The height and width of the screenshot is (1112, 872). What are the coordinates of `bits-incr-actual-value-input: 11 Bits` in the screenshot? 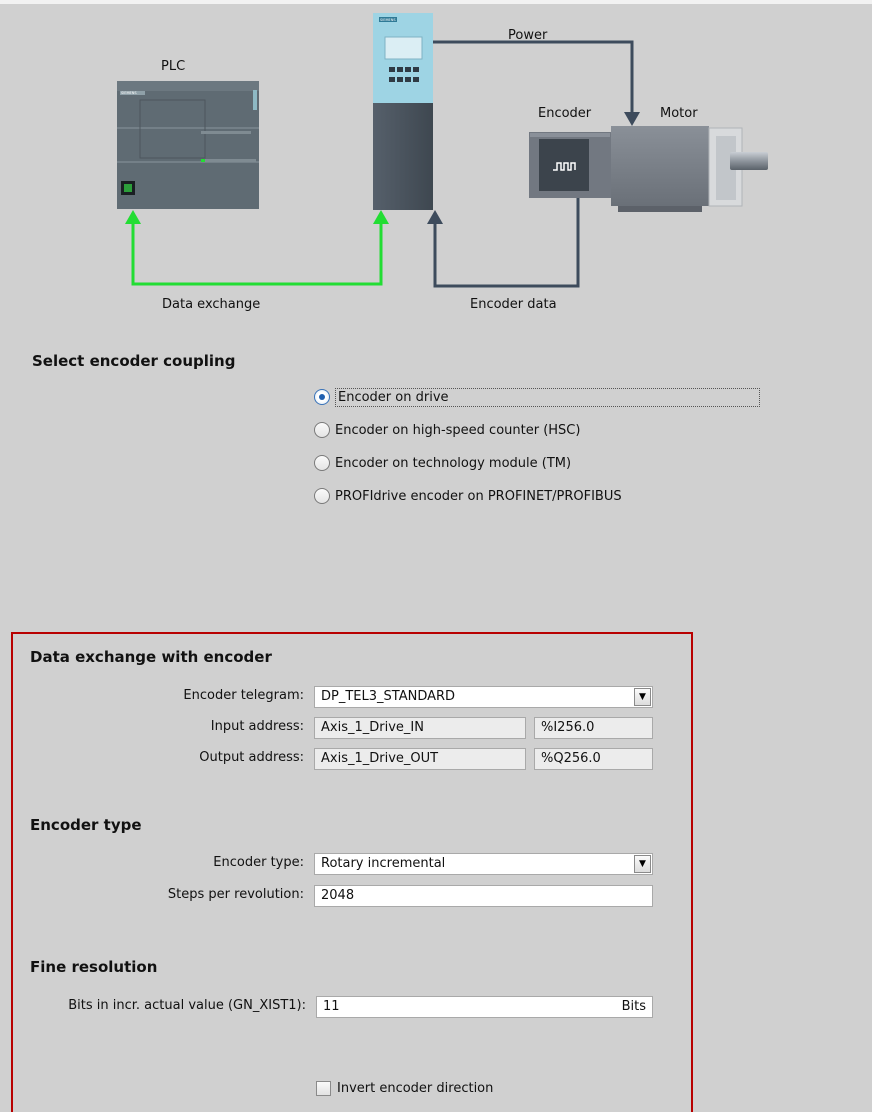 It's located at (484, 1007).